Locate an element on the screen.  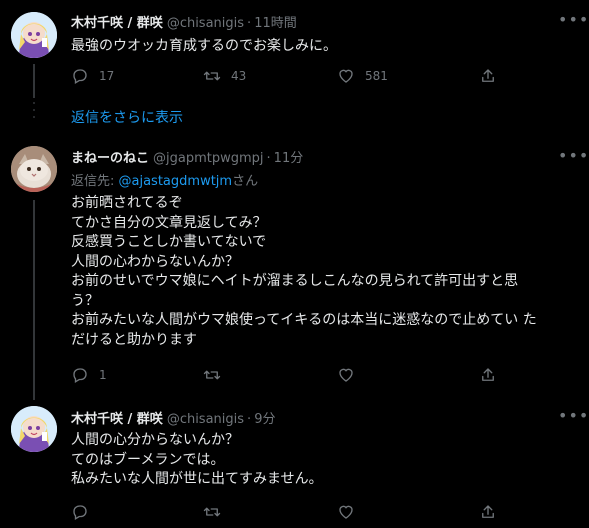
reply-to: 返信先: @ajastagdmwtjmさん is located at coordinates (164, 179).